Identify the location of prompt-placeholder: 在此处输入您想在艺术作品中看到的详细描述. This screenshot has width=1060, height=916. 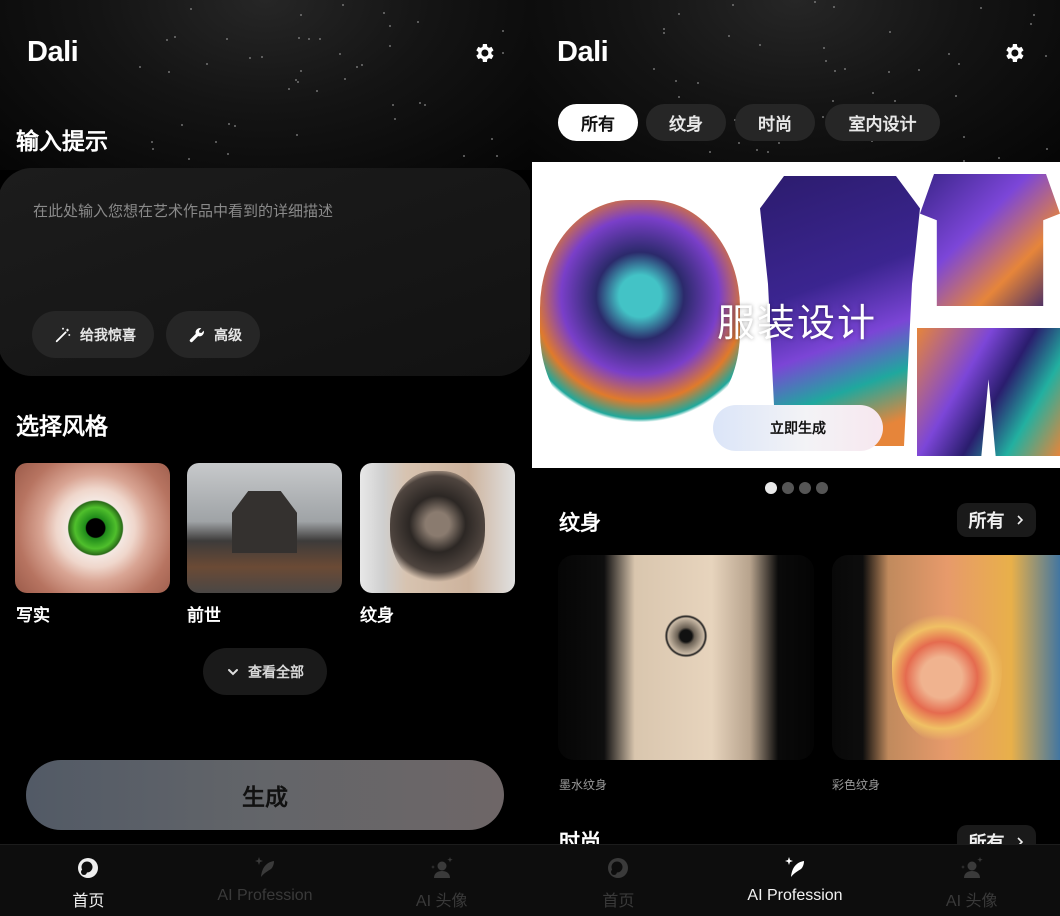
(183, 211).